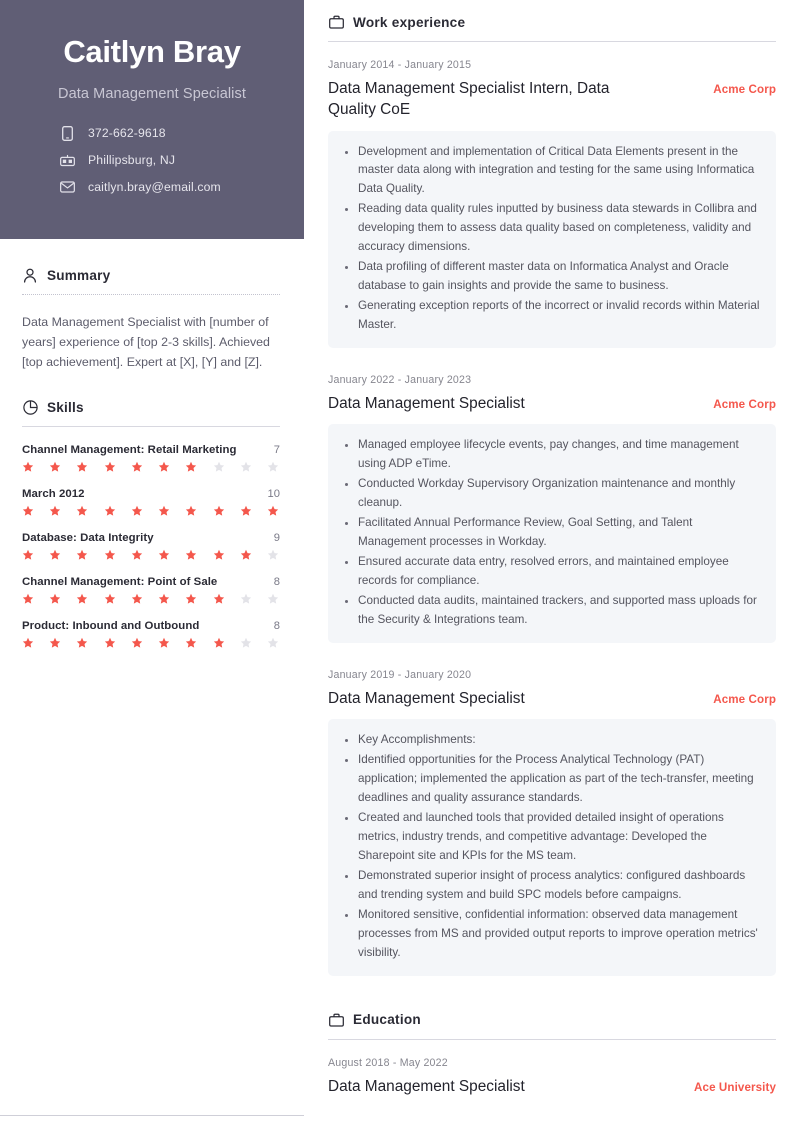 Image resolution: width=800 pixels, height=1128 pixels. What do you see at coordinates (65, 407) in the screenshot?
I see `skills-title: Skills` at bounding box center [65, 407].